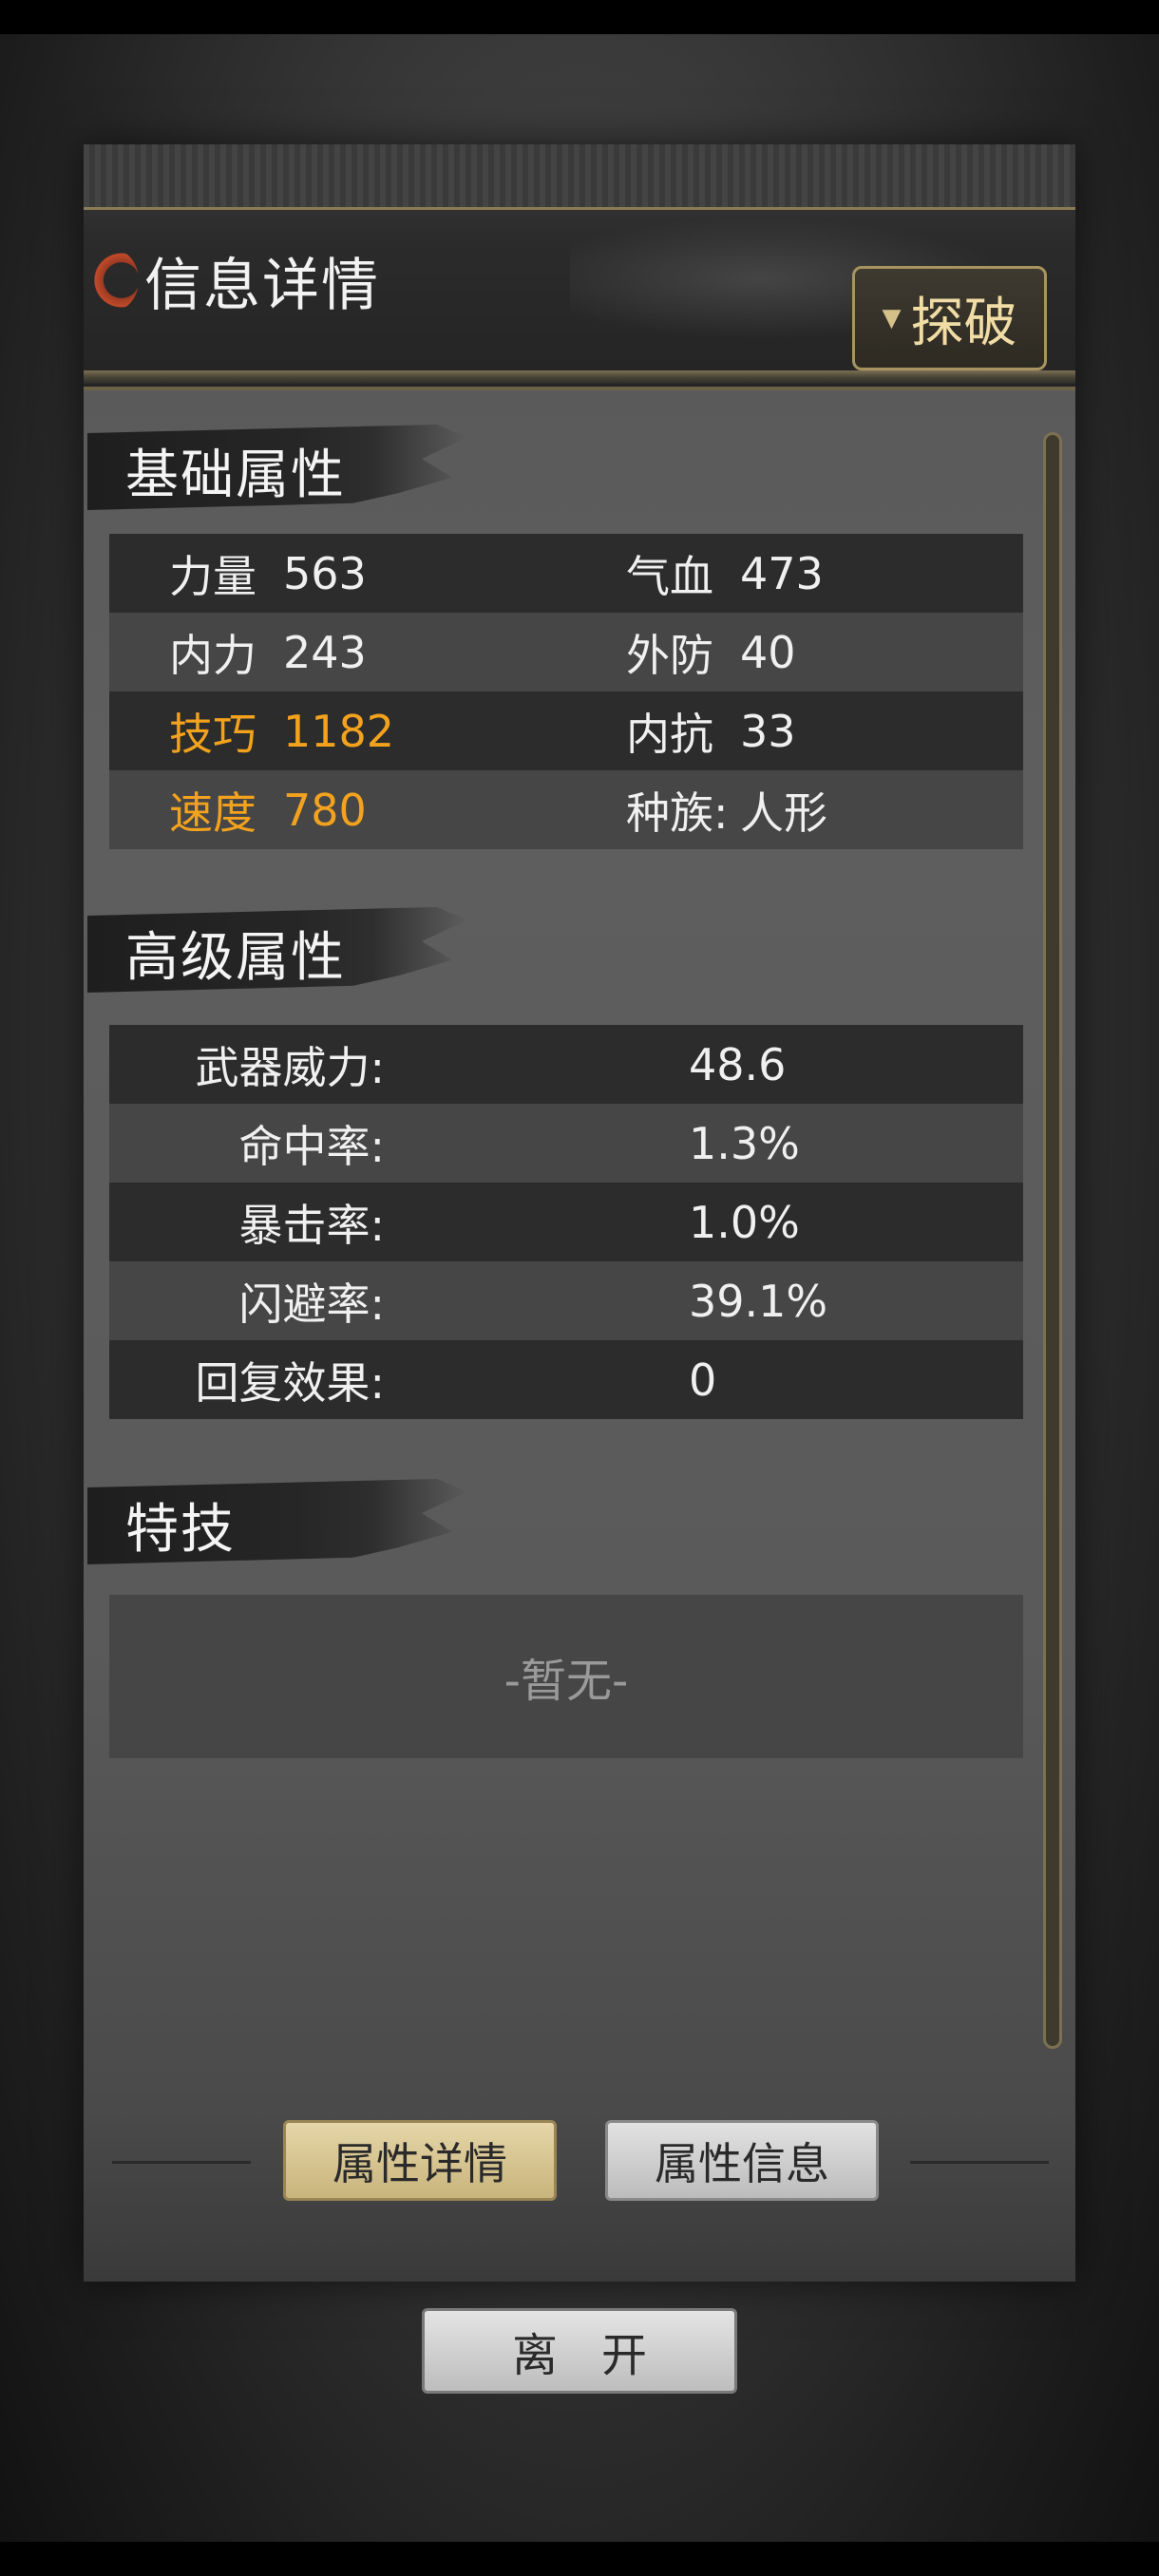 Image resolution: width=1159 pixels, height=2576 pixels. I want to click on attr-value: 473, so click(782, 573).